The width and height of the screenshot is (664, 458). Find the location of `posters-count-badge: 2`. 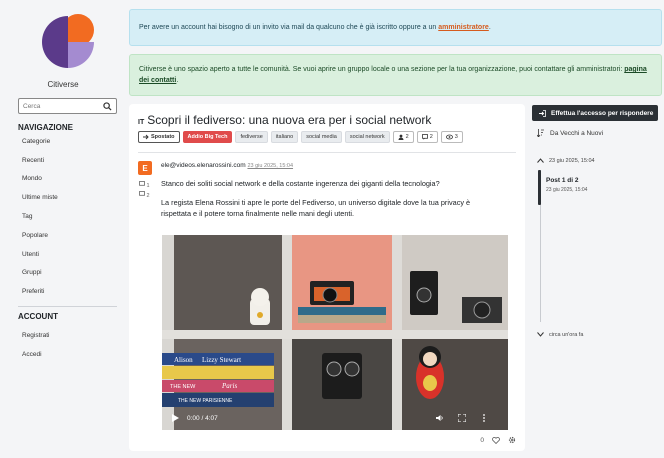

posters-count-badge: 2 is located at coordinates (403, 137).